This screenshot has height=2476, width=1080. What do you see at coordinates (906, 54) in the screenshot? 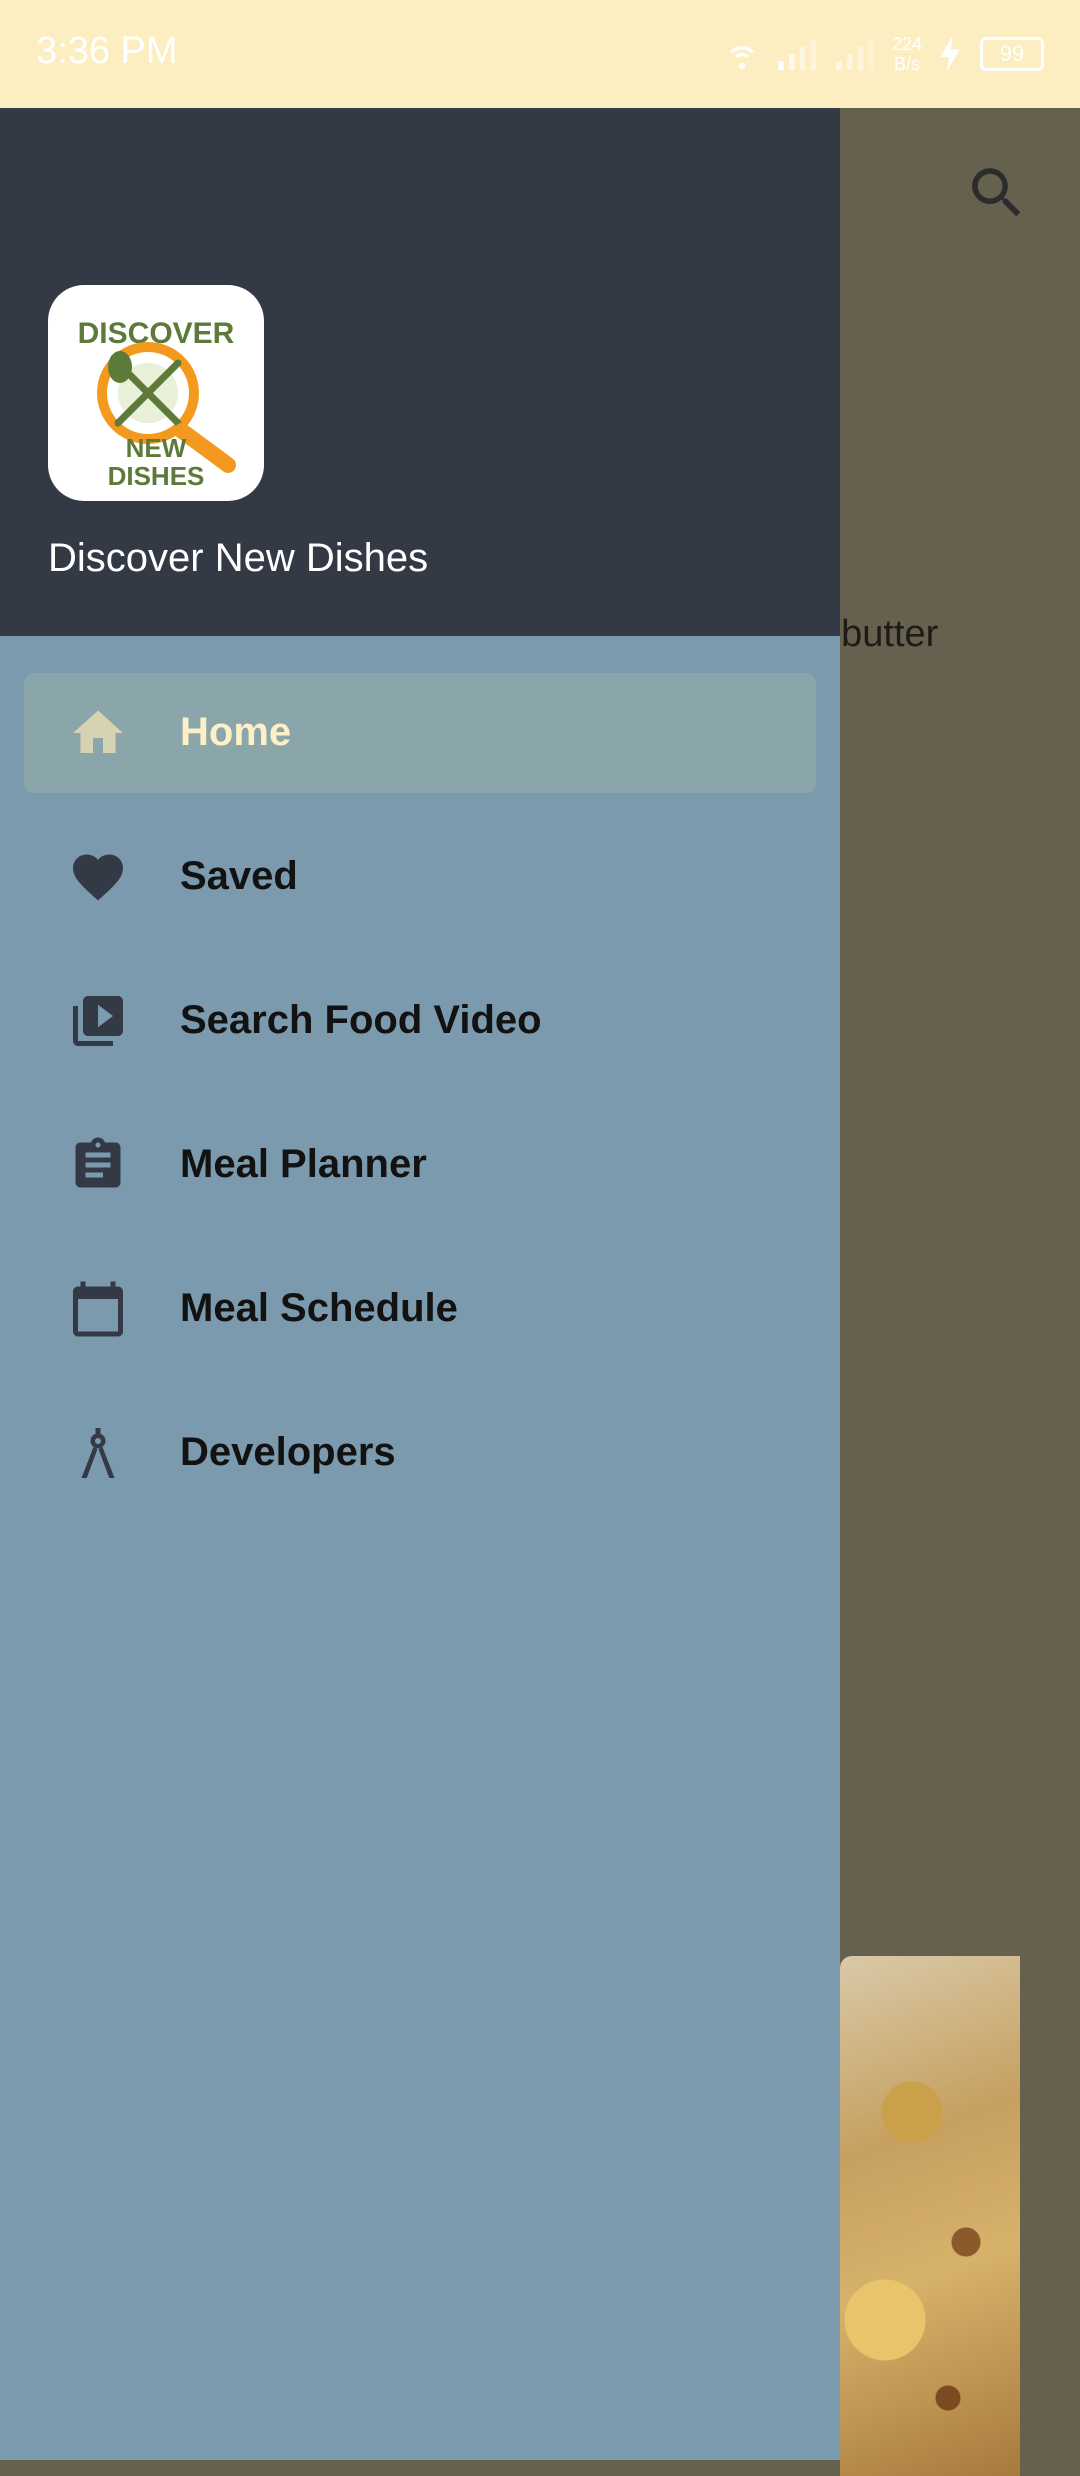
I see `network-speed: 224 B/s` at bounding box center [906, 54].